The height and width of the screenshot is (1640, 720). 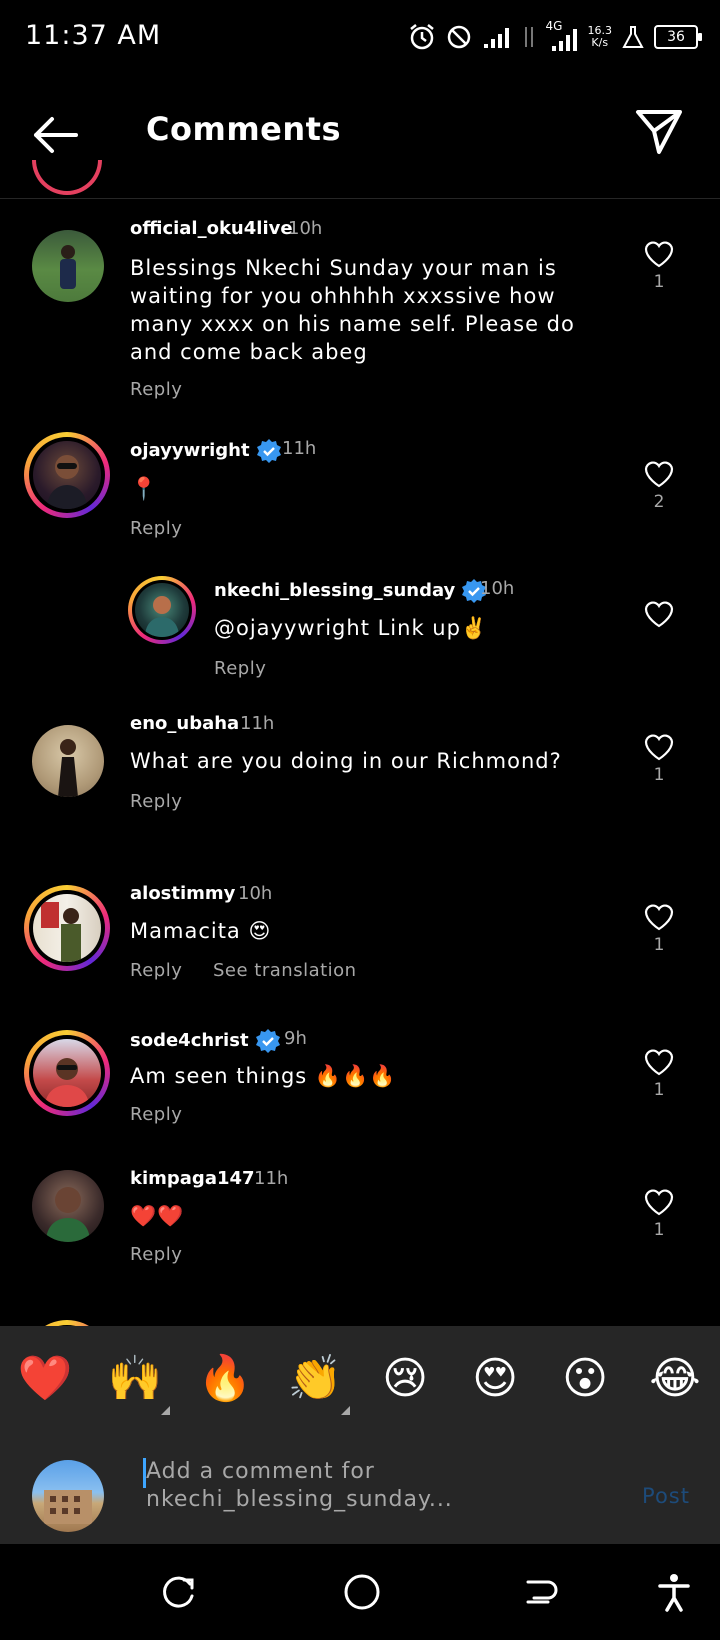 I want to click on status-bar: 11:37 AM 4G 16.3 K/s 36, so click(x=360, y=36).